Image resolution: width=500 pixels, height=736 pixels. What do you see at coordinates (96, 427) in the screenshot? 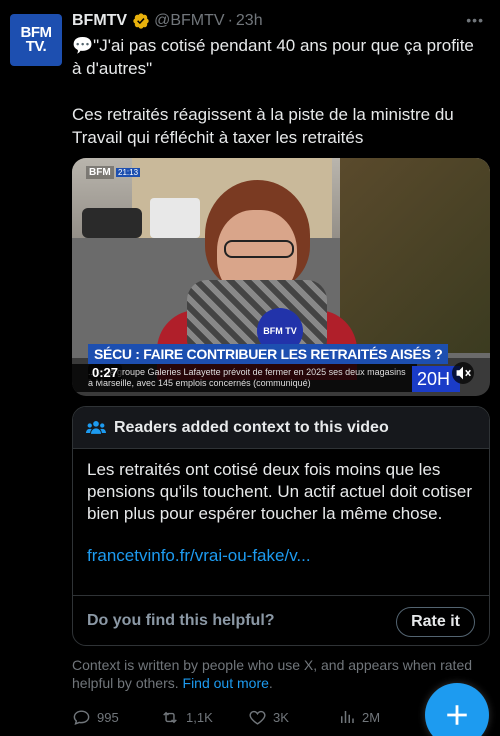
I see `readers-icon` at bounding box center [96, 427].